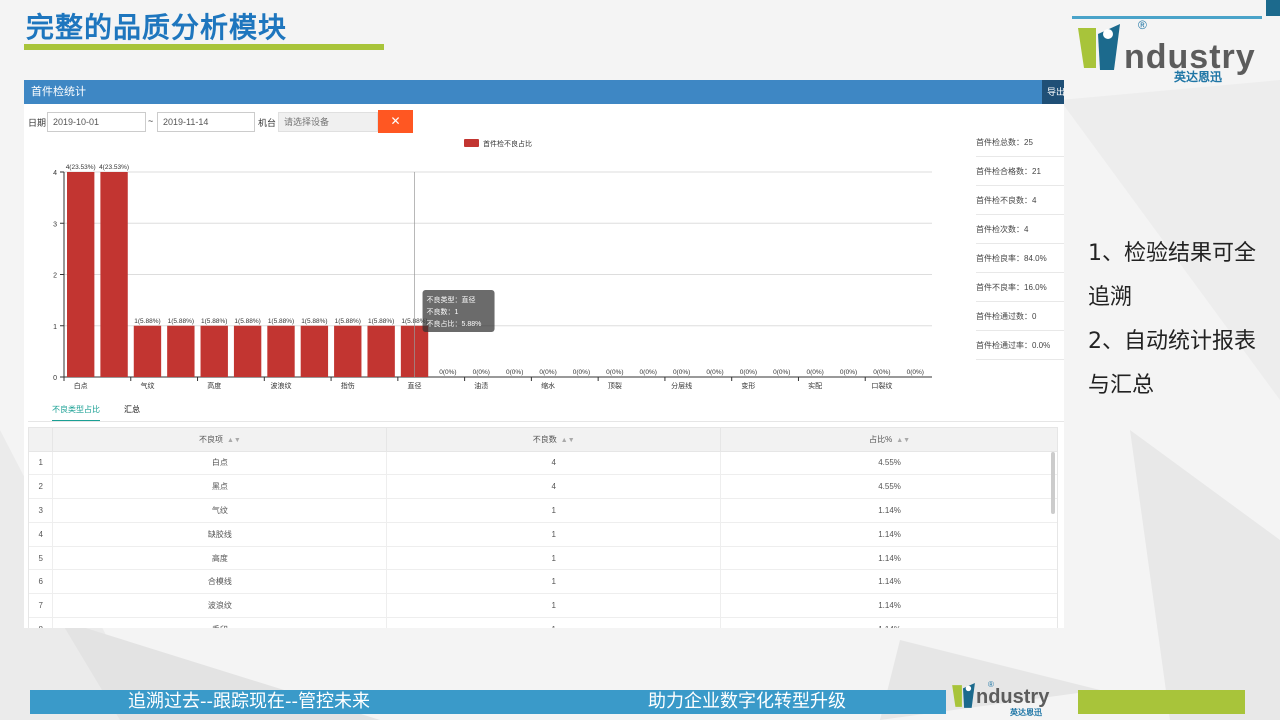 The width and height of the screenshot is (1280, 720). What do you see at coordinates (328, 122) in the screenshot?
I see `machine-select` at bounding box center [328, 122].